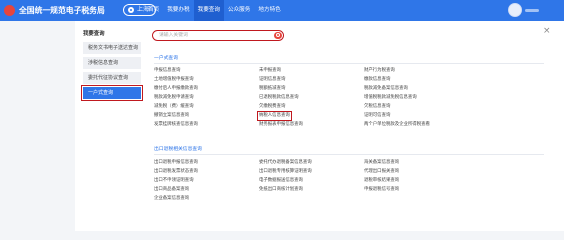  Describe the element at coordinates (176, 163) in the screenshot. I see `query-link: 出口退税申报信息查询` at that location.